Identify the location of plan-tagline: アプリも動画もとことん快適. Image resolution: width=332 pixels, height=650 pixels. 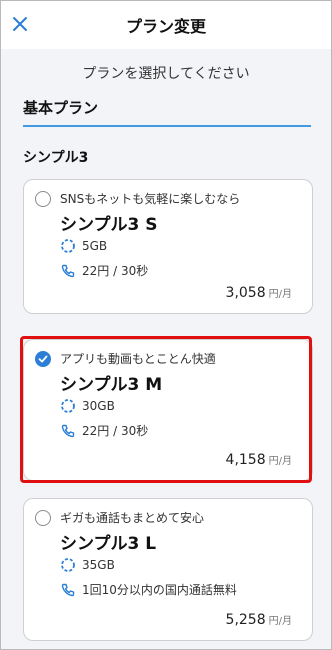
(138, 359).